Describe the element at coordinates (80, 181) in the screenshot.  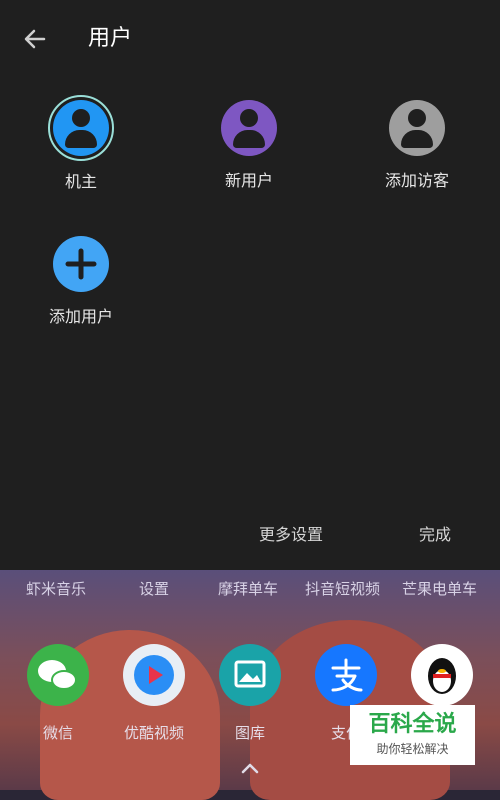
I see `user-owner-label: 机主` at that location.